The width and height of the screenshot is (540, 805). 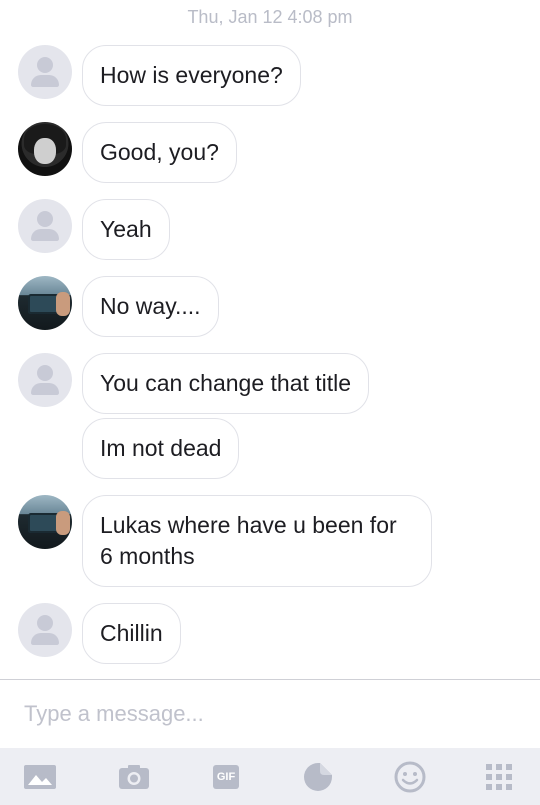 I want to click on message-input, so click(x=270, y=714).